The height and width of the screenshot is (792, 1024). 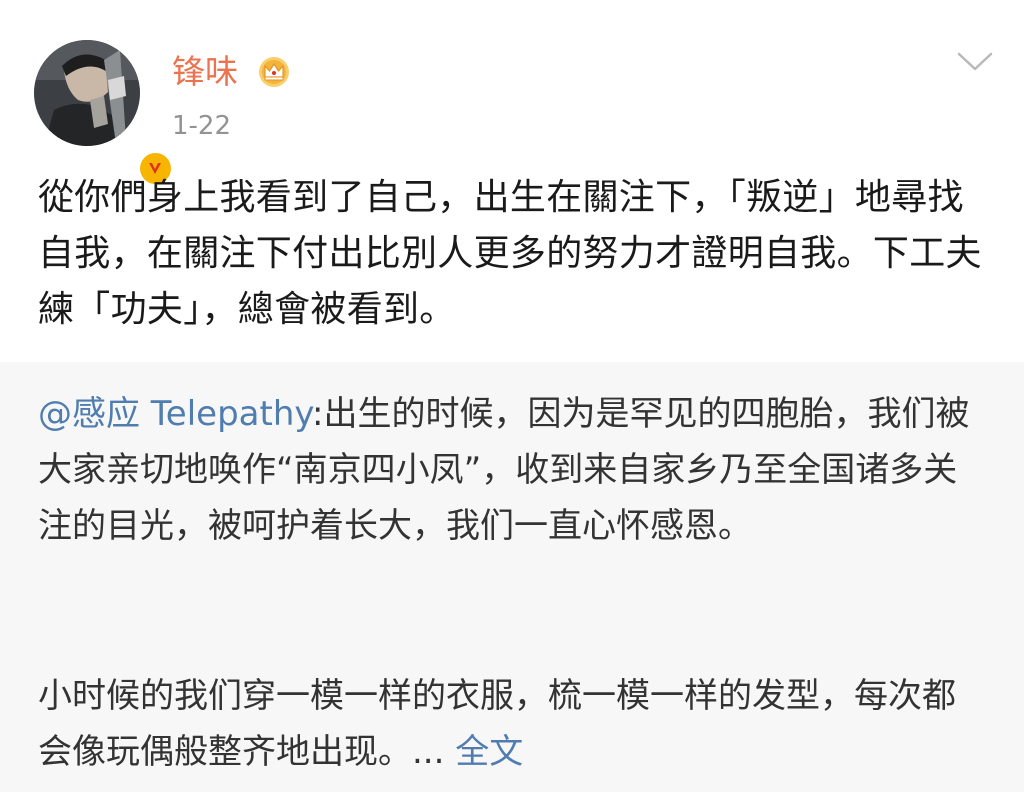 What do you see at coordinates (274, 71) in the screenshot?
I see `crown-icon` at bounding box center [274, 71].